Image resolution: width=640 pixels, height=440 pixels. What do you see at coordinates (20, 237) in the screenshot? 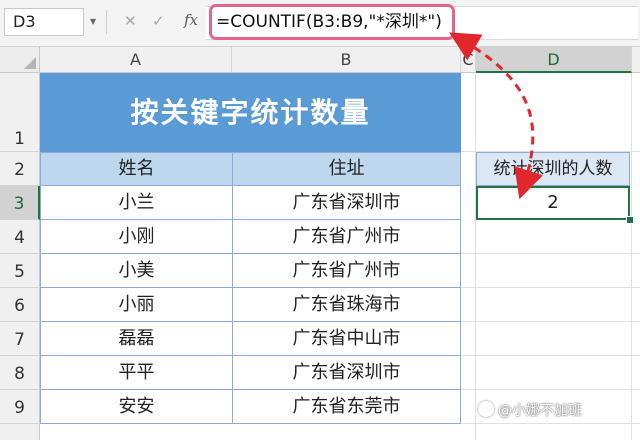
I see `row-header-4: 4` at bounding box center [20, 237].